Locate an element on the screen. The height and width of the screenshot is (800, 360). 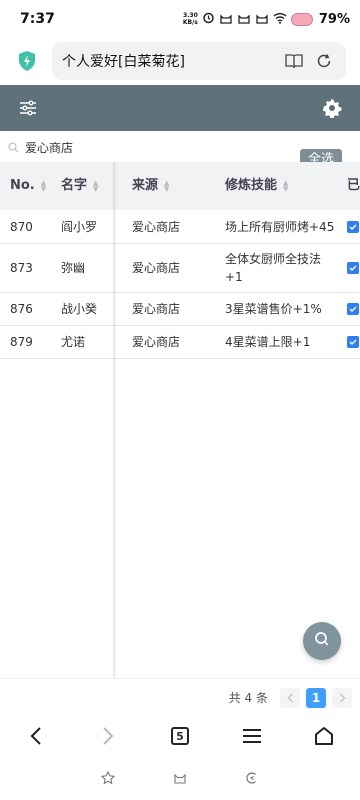
c-shape-icon is located at coordinates (252, 780).